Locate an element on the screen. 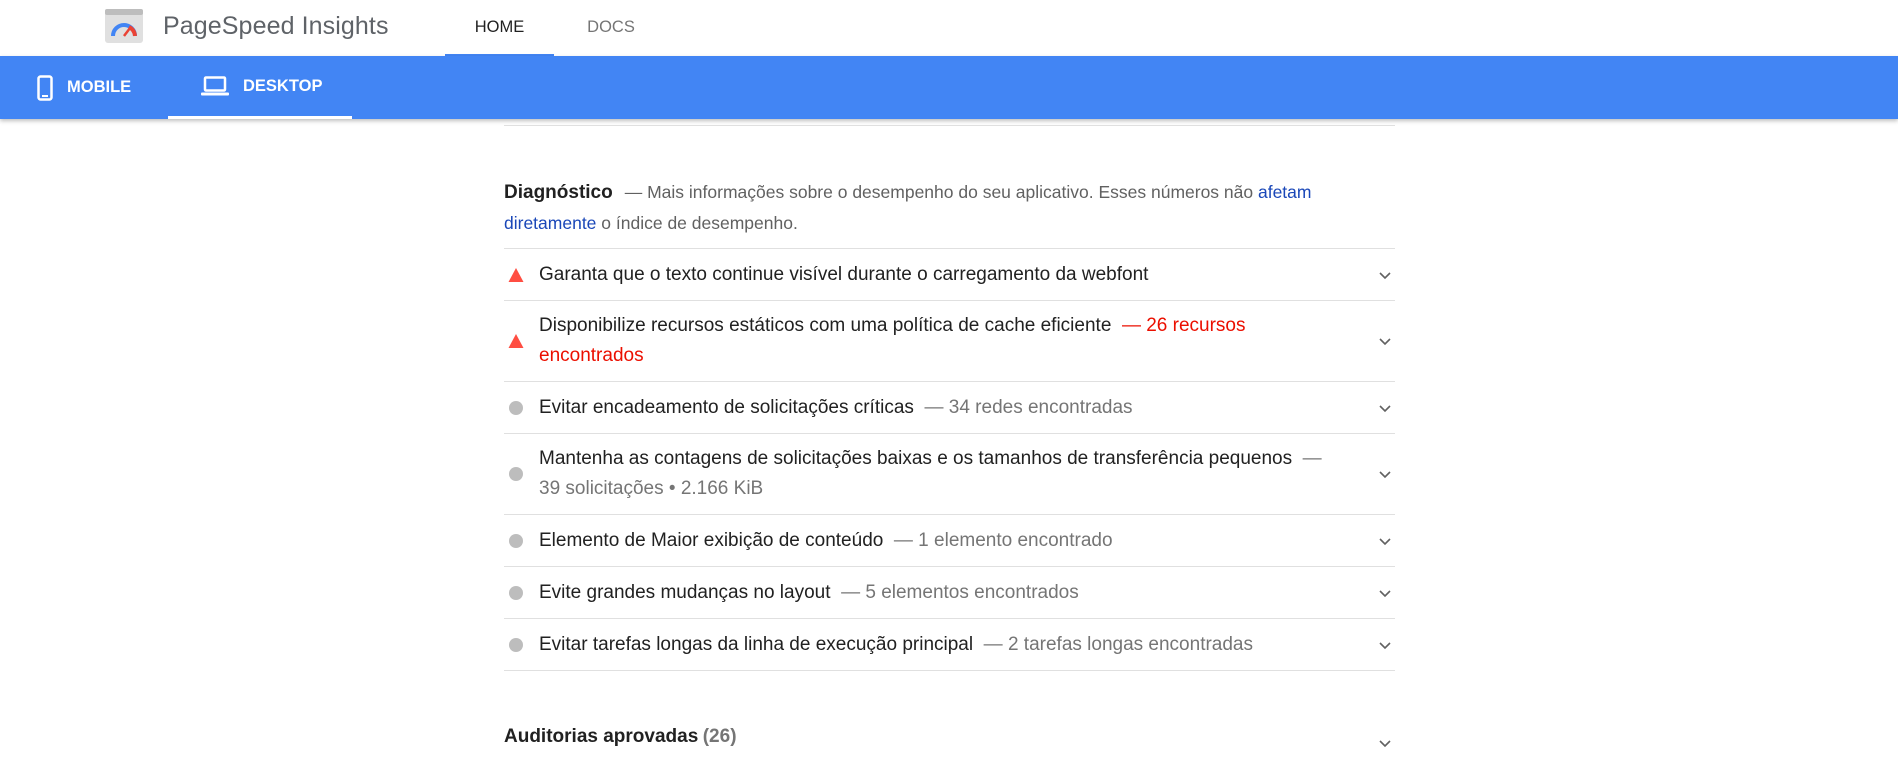 Image resolution: width=1898 pixels, height=779 pixels. tab-home: HOME is located at coordinates (499, 28).